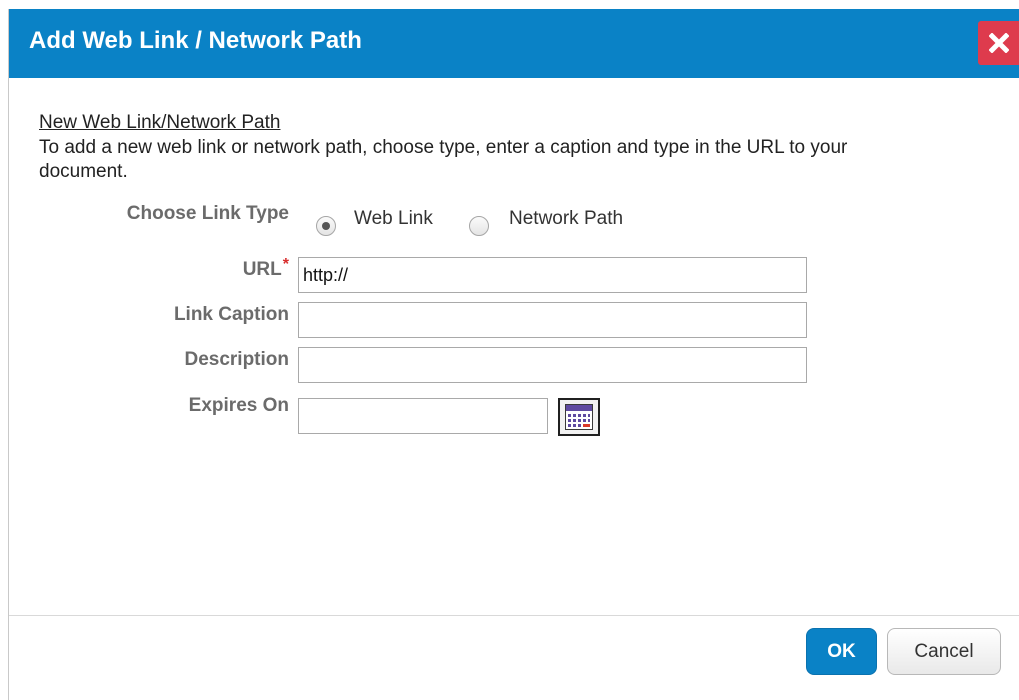 This screenshot has width=1019, height=700. What do you see at coordinates (285, 264) in the screenshot?
I see `required-asterisk: *` at bounding box center [285, 264].